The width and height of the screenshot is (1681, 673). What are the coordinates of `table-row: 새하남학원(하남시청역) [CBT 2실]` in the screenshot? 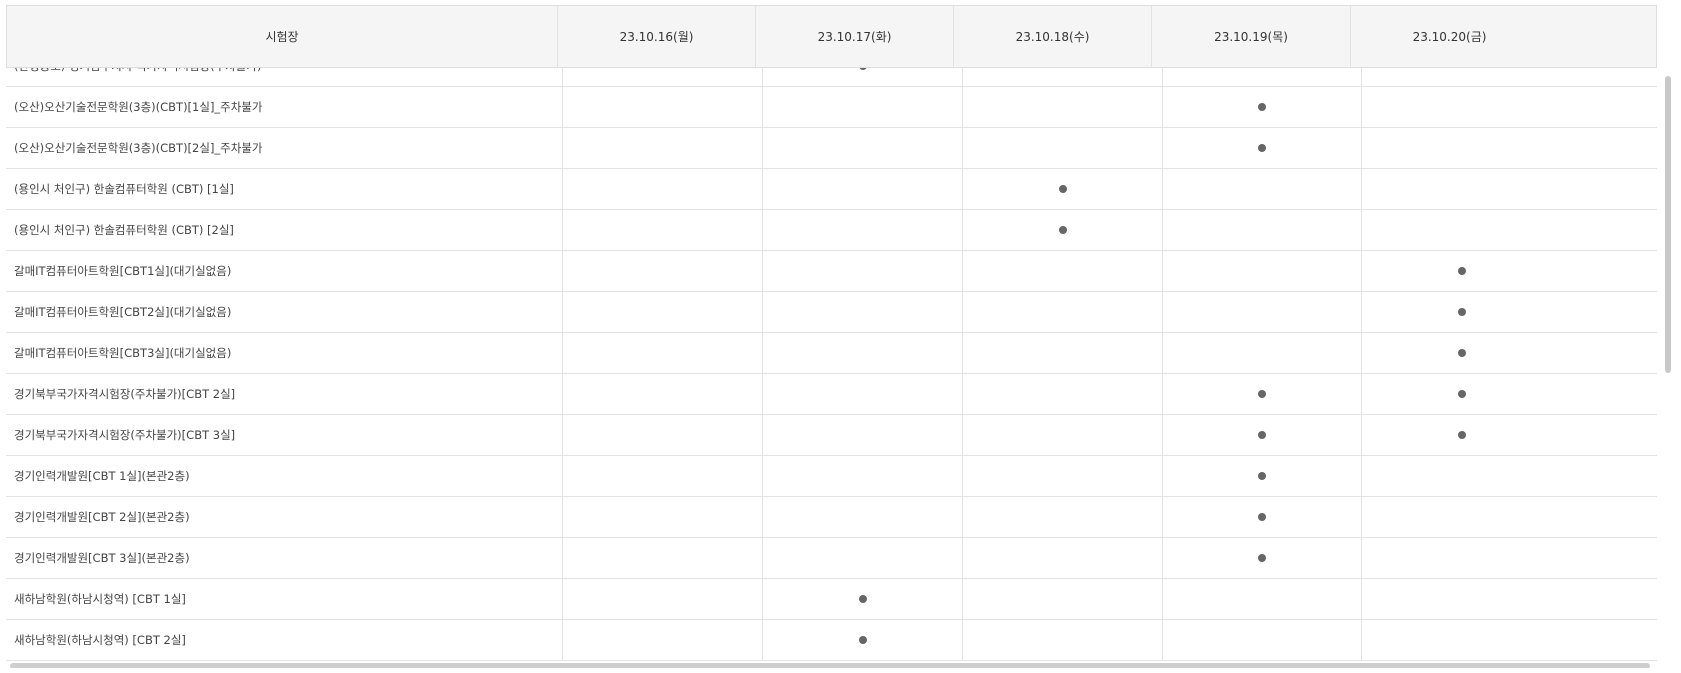 It's located at (831, 640).